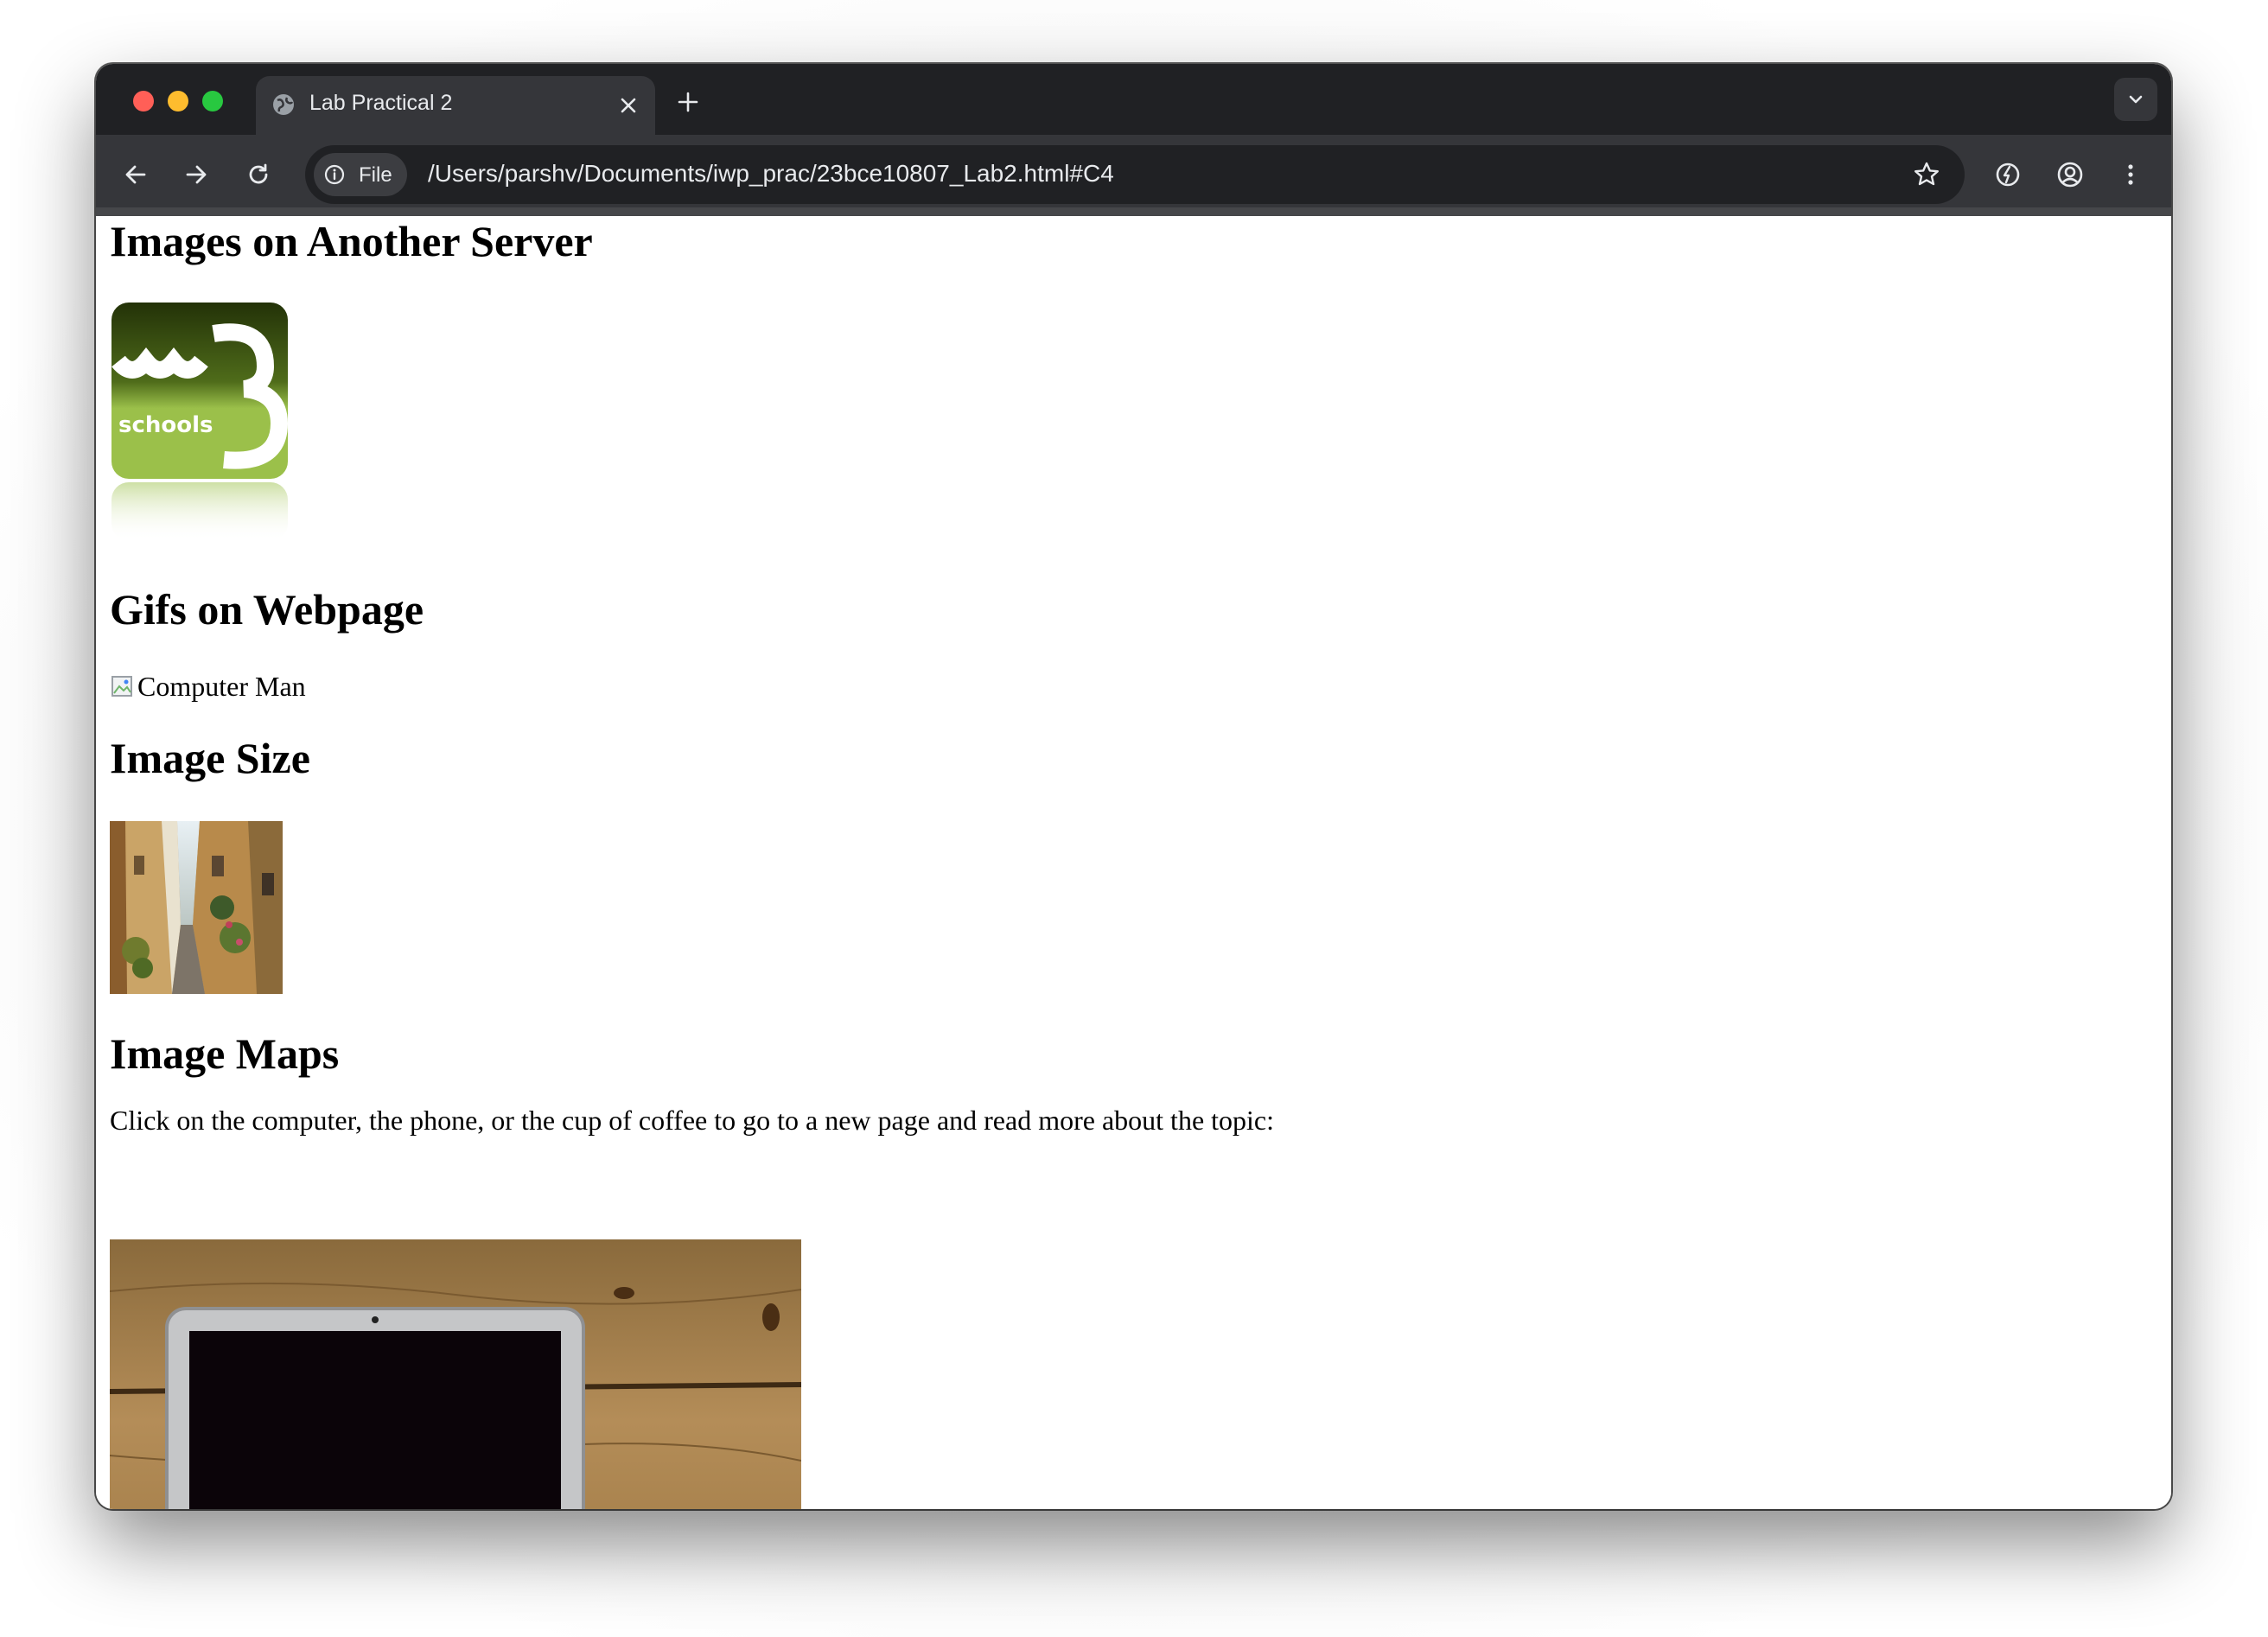  I want to click on tab-strip: Lab Practical 2, so click(1133, 99).